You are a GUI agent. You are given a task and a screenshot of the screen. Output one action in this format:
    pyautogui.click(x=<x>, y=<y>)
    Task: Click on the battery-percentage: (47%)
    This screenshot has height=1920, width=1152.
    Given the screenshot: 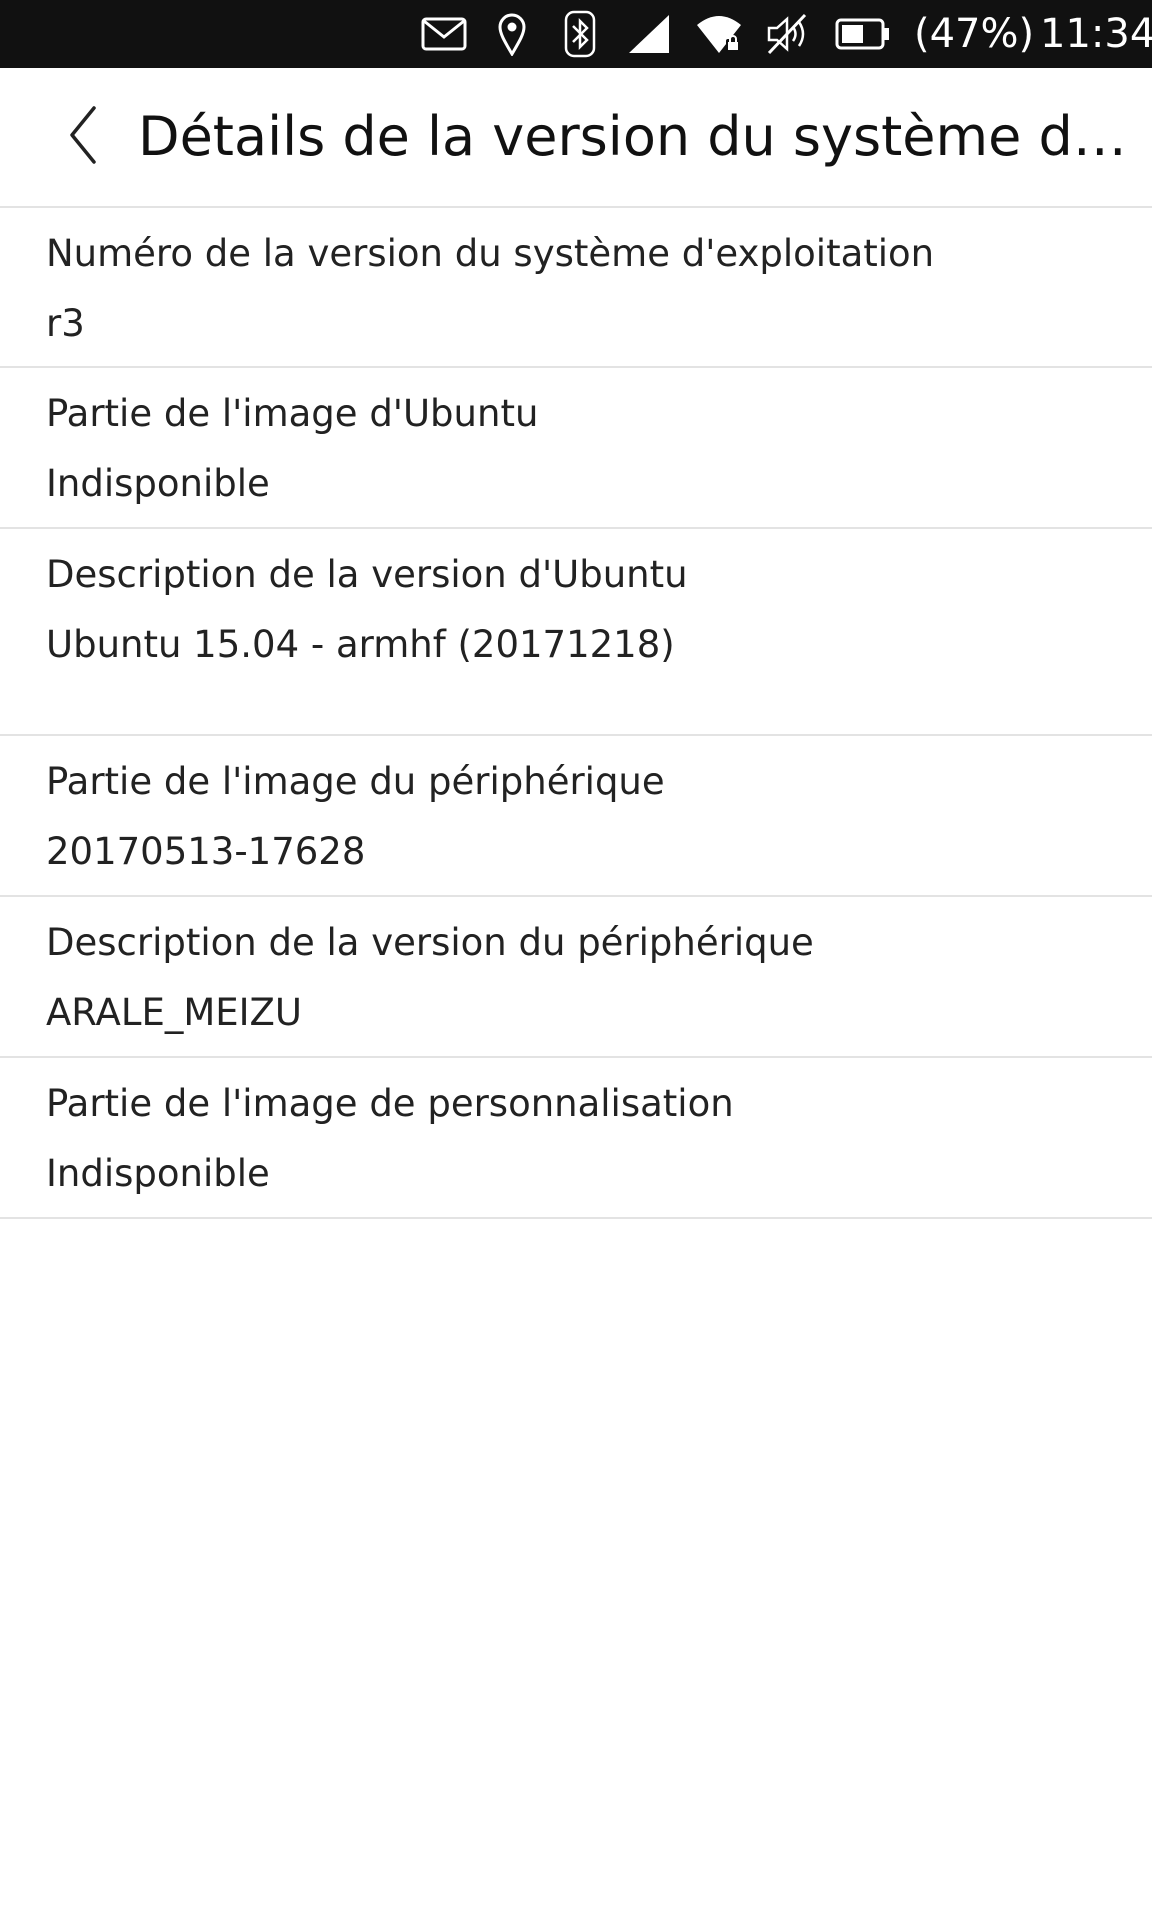 What is the action you would take?
    pyautogui.click(x=974, y=34)
    